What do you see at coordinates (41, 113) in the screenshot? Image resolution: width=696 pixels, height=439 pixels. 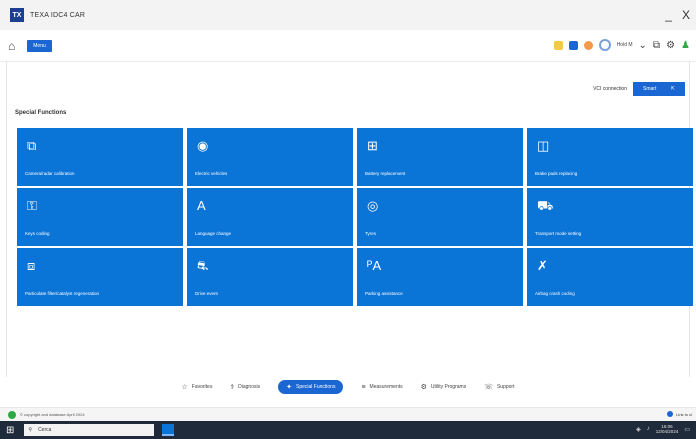 I see `section-title: Special Functions` at bounding box center [41, 113].